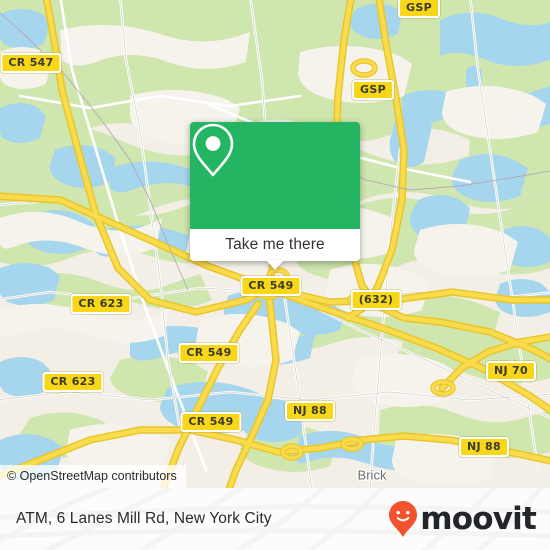 The height and width of the screenshot is (550, 550). What do you see at coordinates (144, 518) in the screenshot?
I see `location-address: ATM, 6 Lanes Mill Rd, New York City` at bounding box center [144, 518].